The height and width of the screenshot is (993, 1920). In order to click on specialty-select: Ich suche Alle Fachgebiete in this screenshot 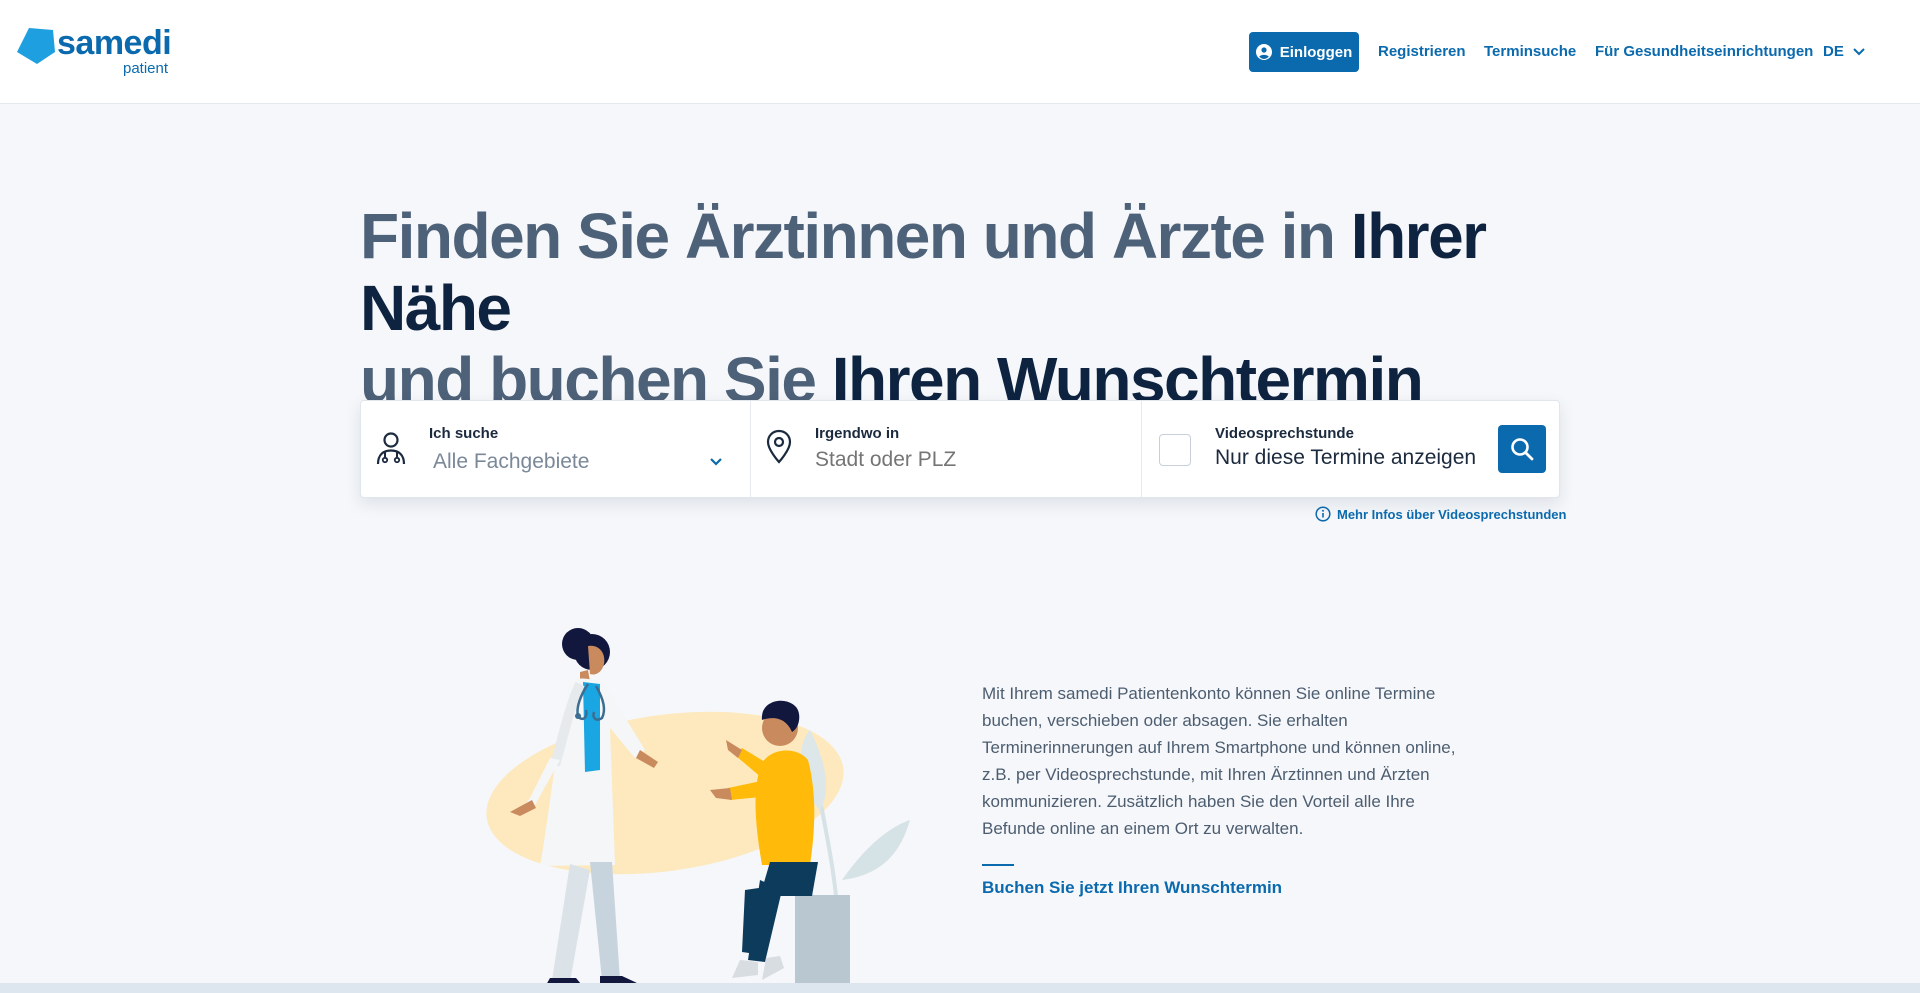, I will do `click(556, 449)`.